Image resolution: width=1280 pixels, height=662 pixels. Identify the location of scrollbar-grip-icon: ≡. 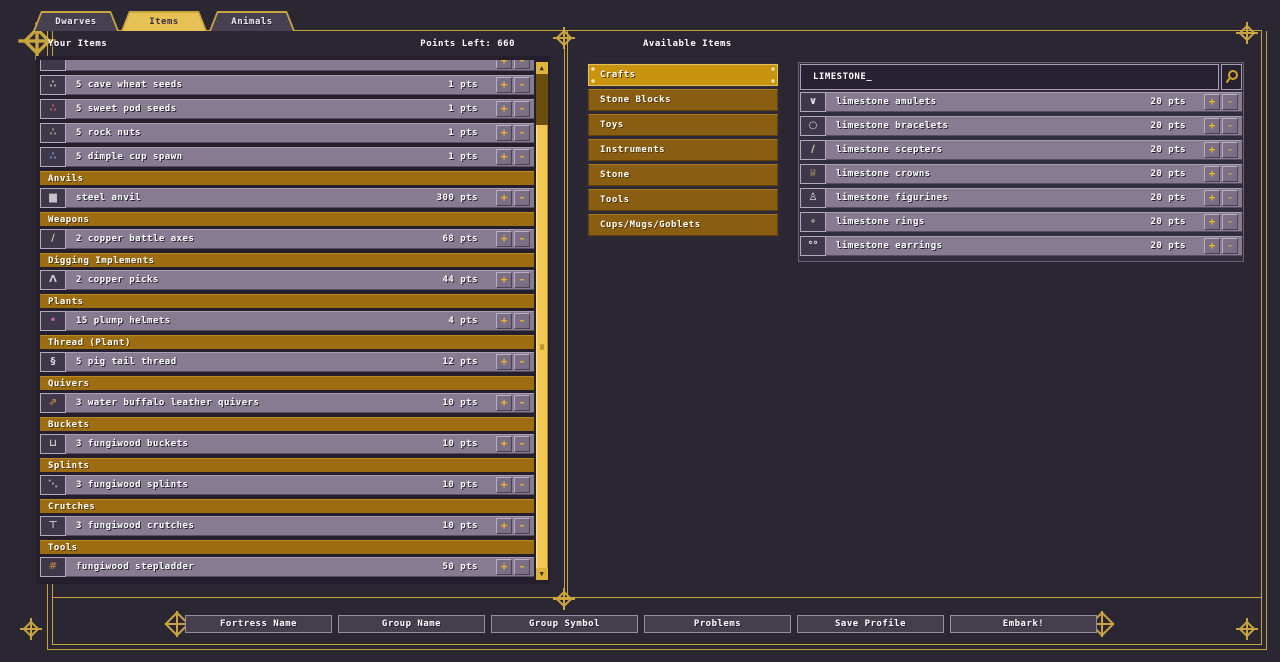
(542, 346).